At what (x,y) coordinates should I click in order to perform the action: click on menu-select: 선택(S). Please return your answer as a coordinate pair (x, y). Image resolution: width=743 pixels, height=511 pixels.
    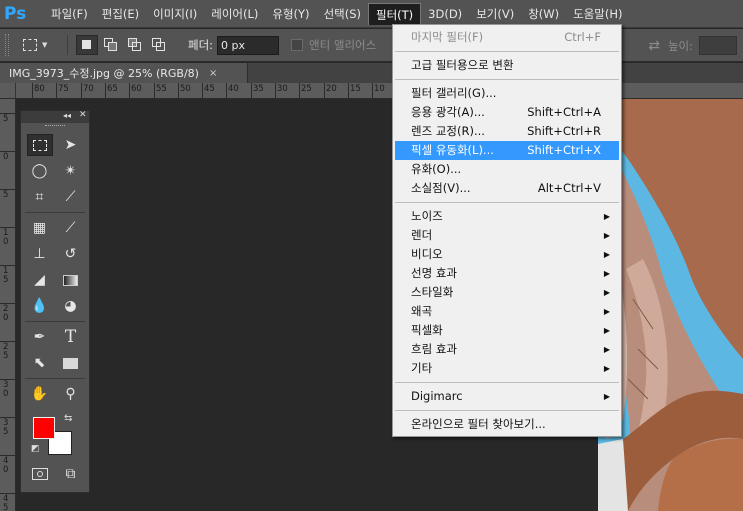
    Looking at the image, I should click on (342, 14).